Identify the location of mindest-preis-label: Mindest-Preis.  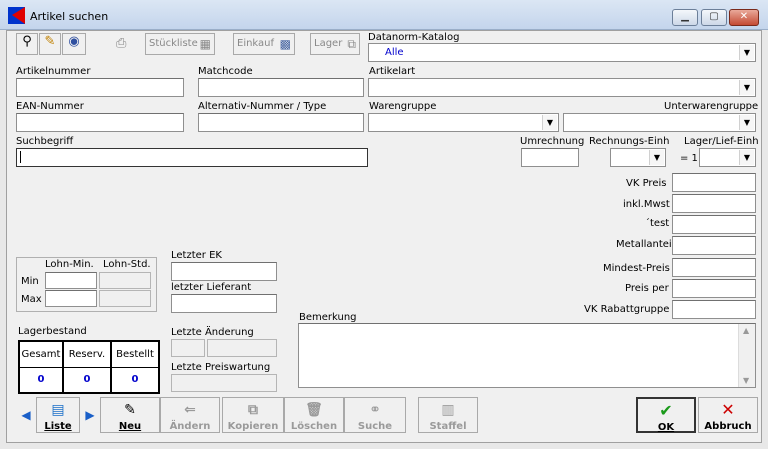
(636, 268).